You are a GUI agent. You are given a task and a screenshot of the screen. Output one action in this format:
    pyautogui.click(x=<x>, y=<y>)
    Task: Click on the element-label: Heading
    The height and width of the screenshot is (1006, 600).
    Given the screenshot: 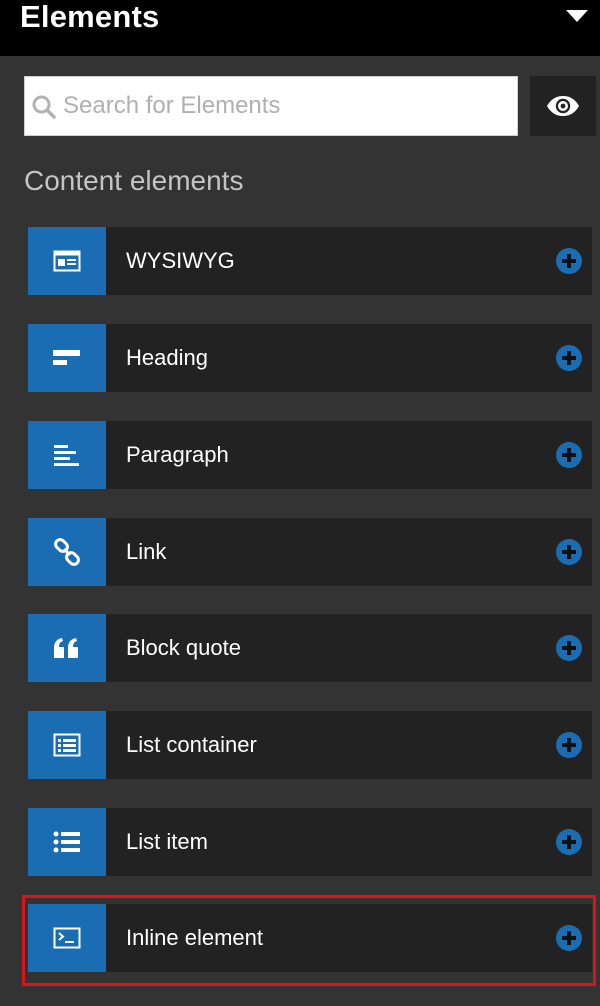 What is the action you would take?
    pyautogui.click(x=167, y=357)
    